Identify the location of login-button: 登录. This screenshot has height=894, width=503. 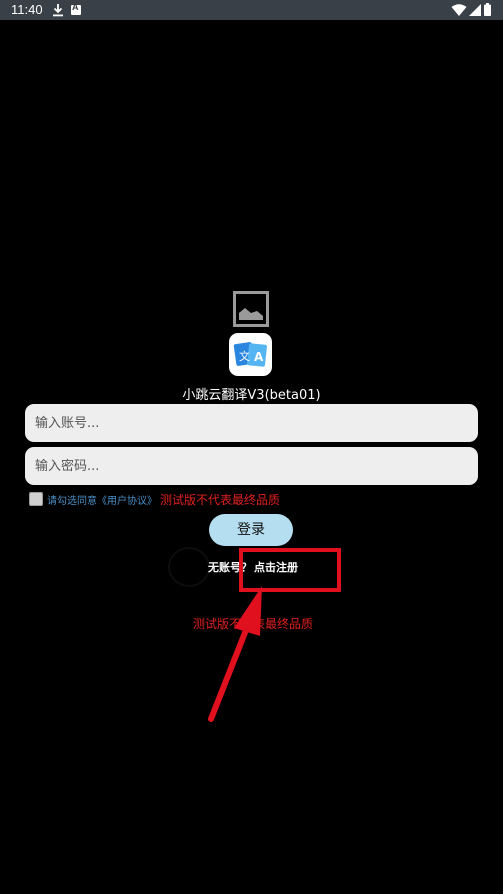
(251, 530).